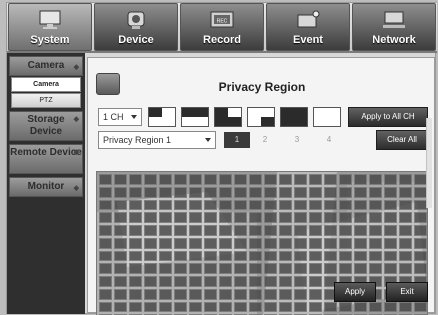 Image resolution: width=438 pixels, height=315 pixels. What do you see at coordinates (355, 292) in the screenshot?
I see `apply-button: Apply` at bounding box center [355, 292].